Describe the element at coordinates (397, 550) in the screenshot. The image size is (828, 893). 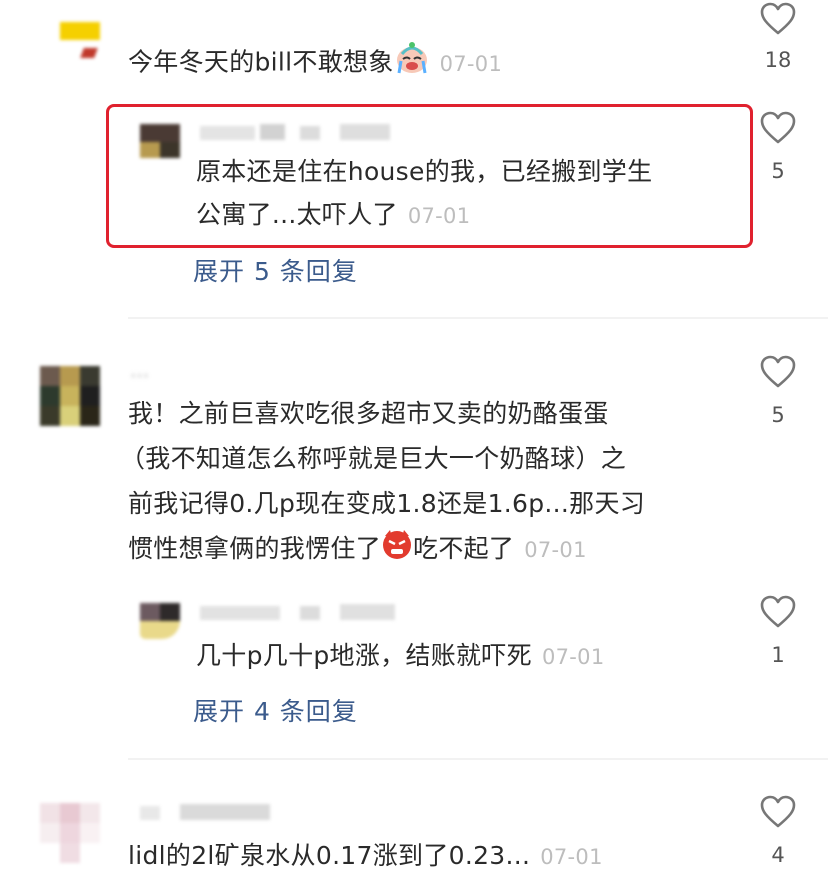
I see `angry-face-icon` at that location.